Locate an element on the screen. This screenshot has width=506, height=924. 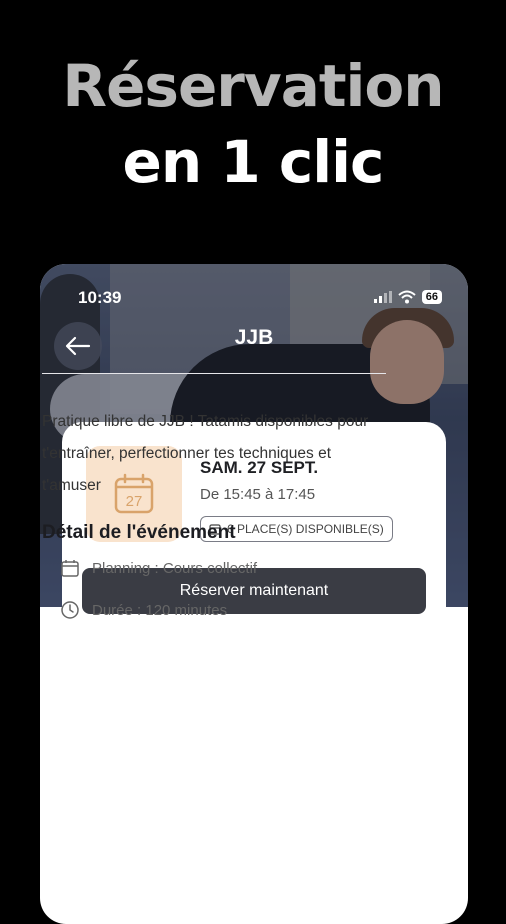
detail-duration-text: Durée : 120 minutes is located at coordinates (160, 610).